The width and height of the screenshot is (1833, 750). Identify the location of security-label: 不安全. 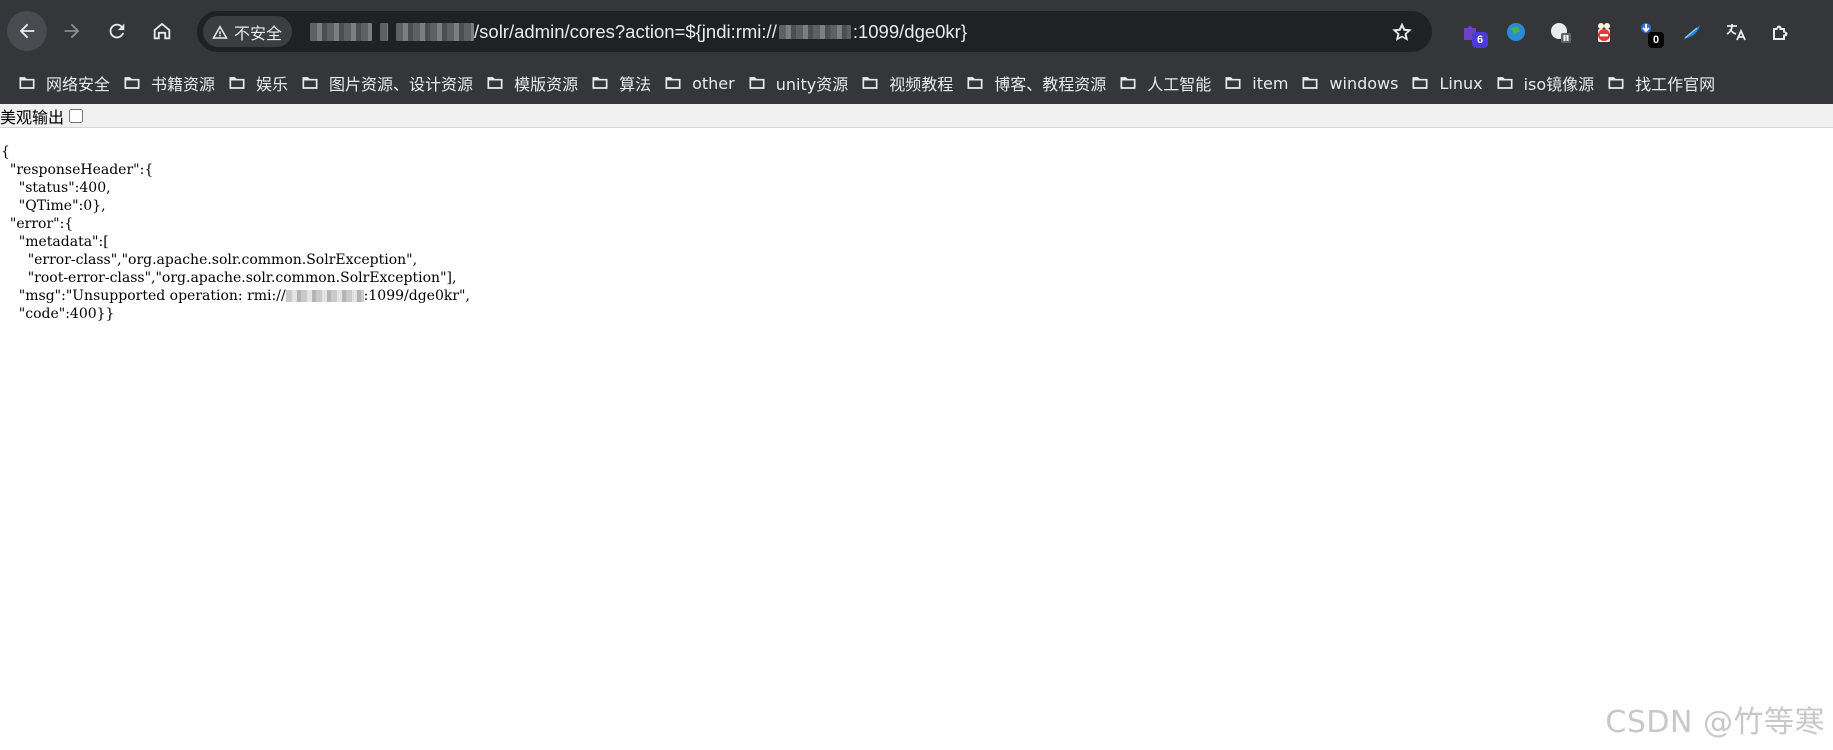
(258, 33).